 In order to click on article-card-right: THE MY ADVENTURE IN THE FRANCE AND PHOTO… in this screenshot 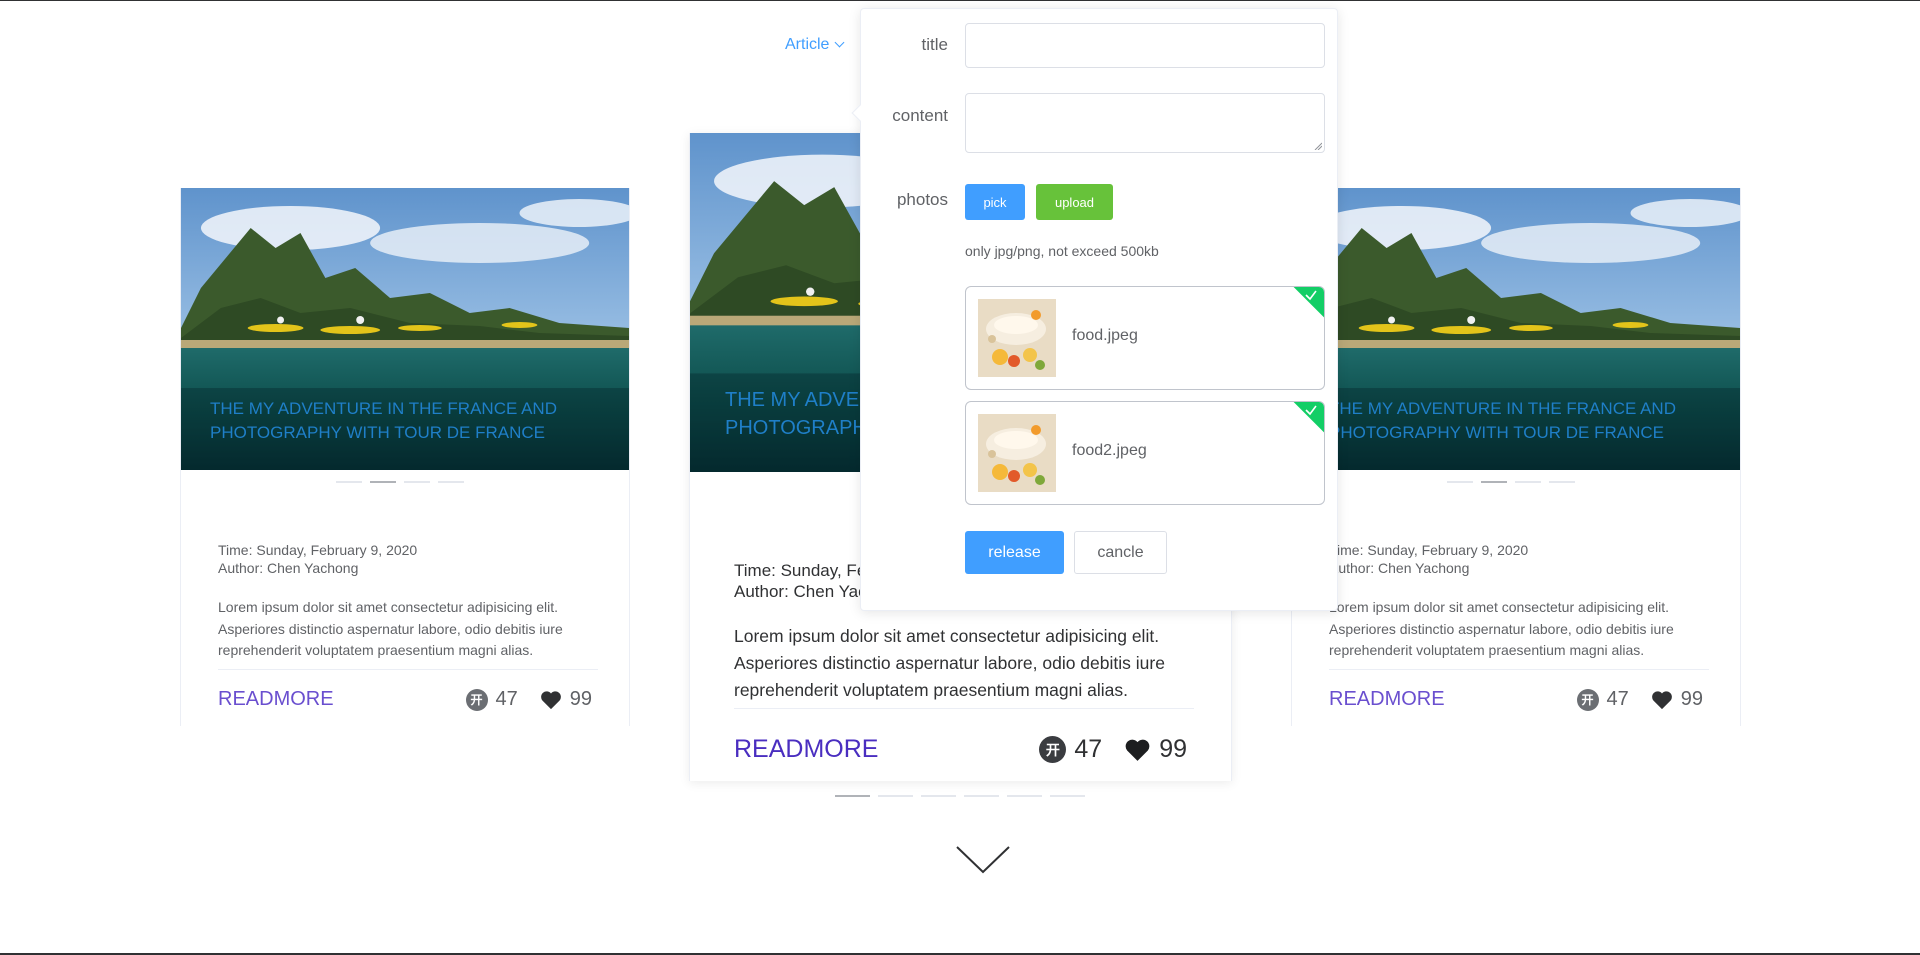, I will do `click(1516, 457)`.